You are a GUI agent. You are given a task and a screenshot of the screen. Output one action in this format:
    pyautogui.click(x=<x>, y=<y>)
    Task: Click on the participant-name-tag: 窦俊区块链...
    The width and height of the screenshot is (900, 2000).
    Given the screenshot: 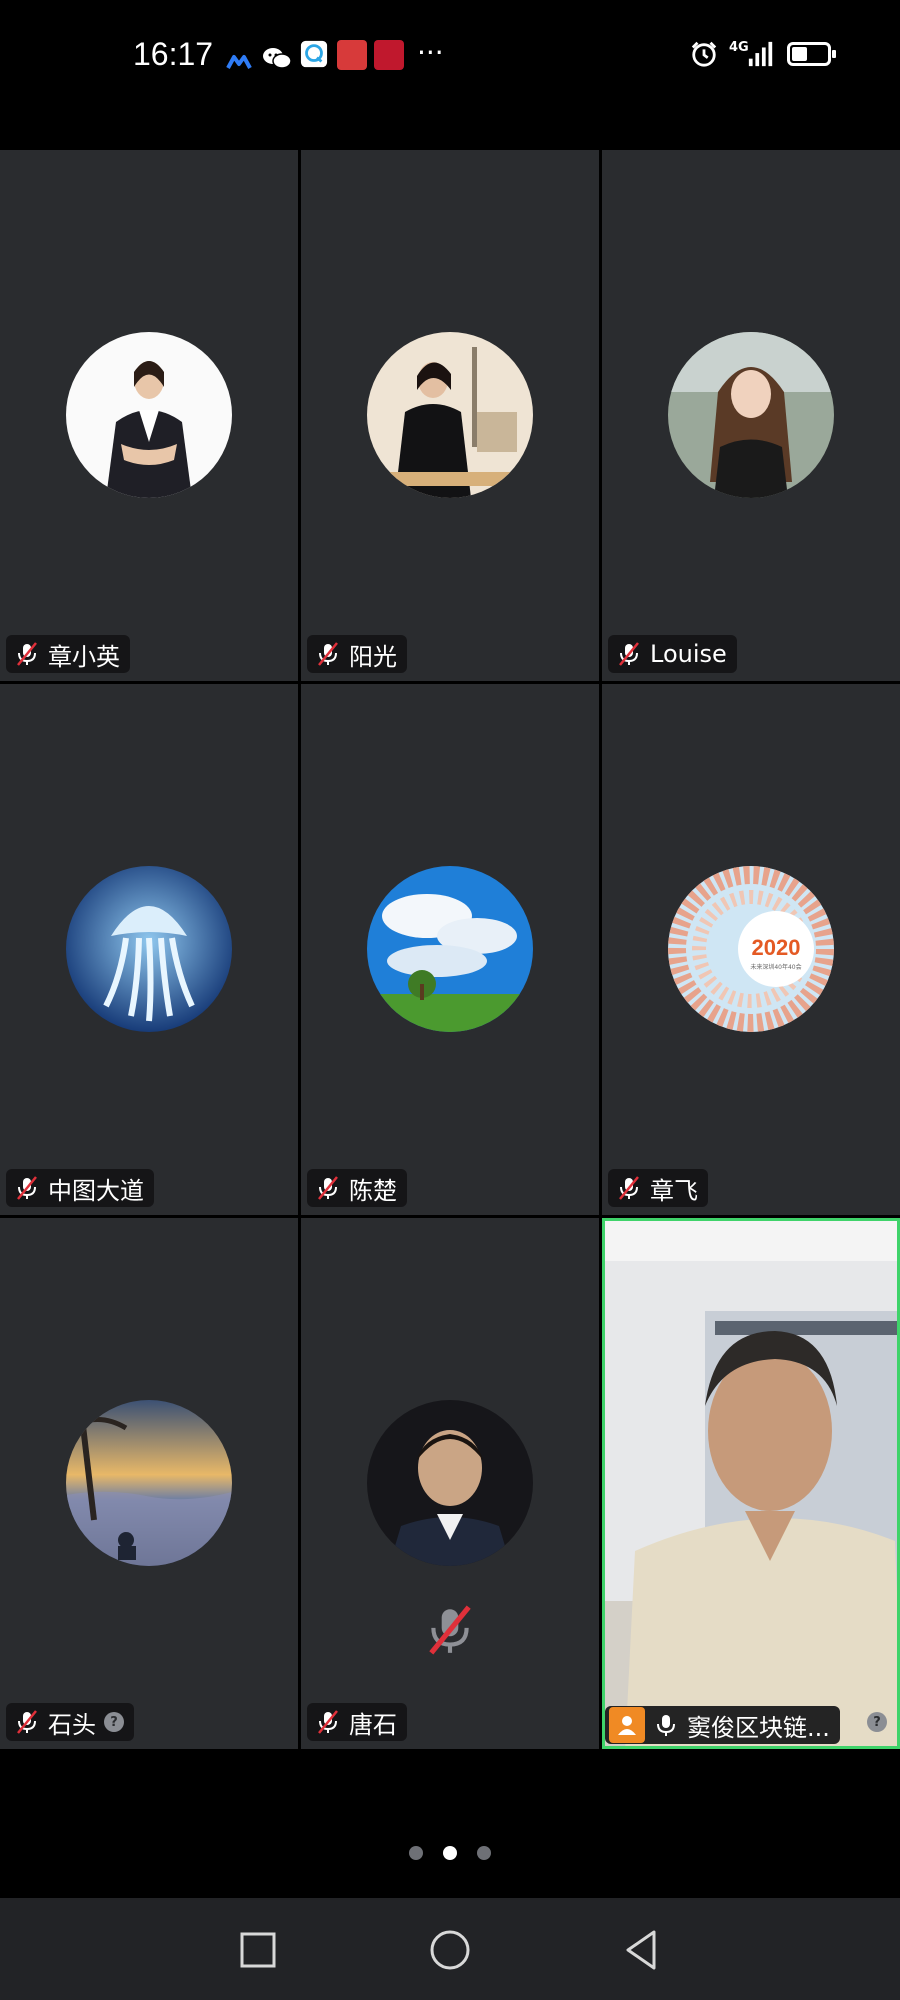 What is the action you would take?
    pyautogui.click(x=722, y=1725)
    